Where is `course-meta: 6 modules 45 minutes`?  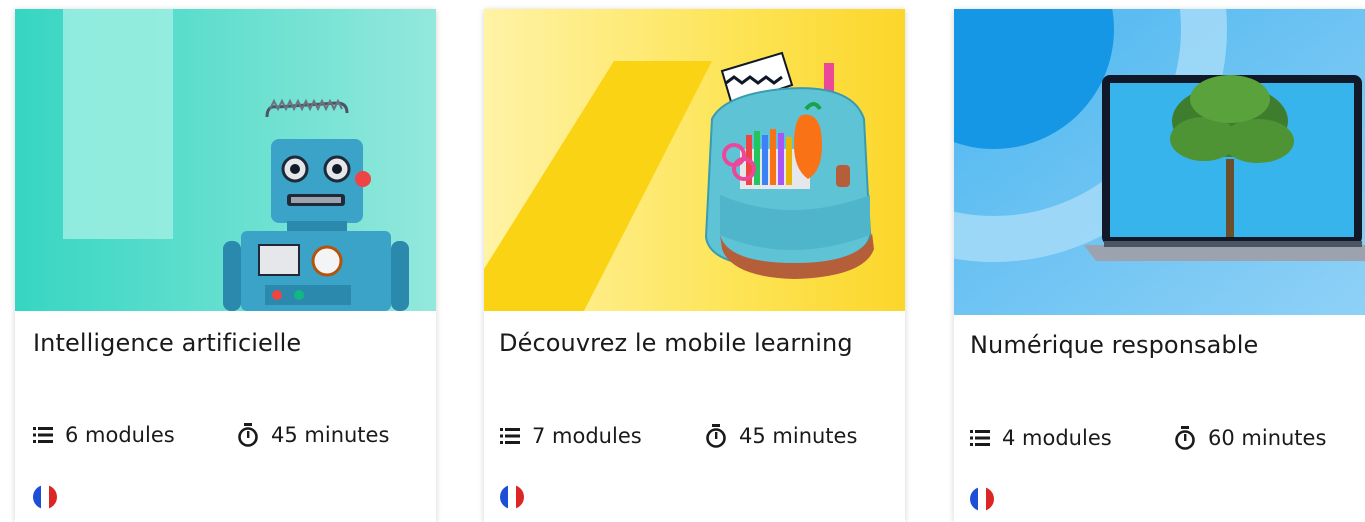 course-meta: 6 modules 45 minutes is located at coordinates (211, 435).